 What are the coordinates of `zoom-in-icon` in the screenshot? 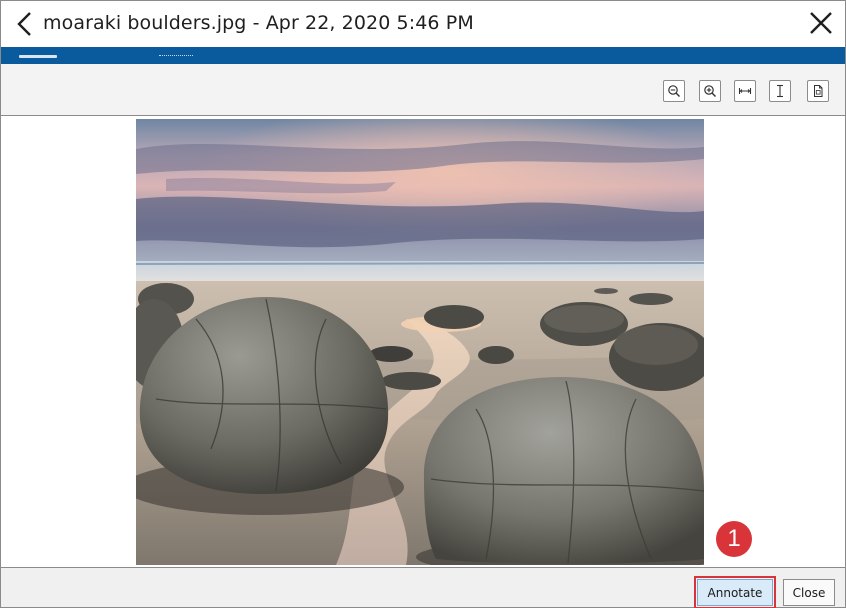 It's located at (710, 91).